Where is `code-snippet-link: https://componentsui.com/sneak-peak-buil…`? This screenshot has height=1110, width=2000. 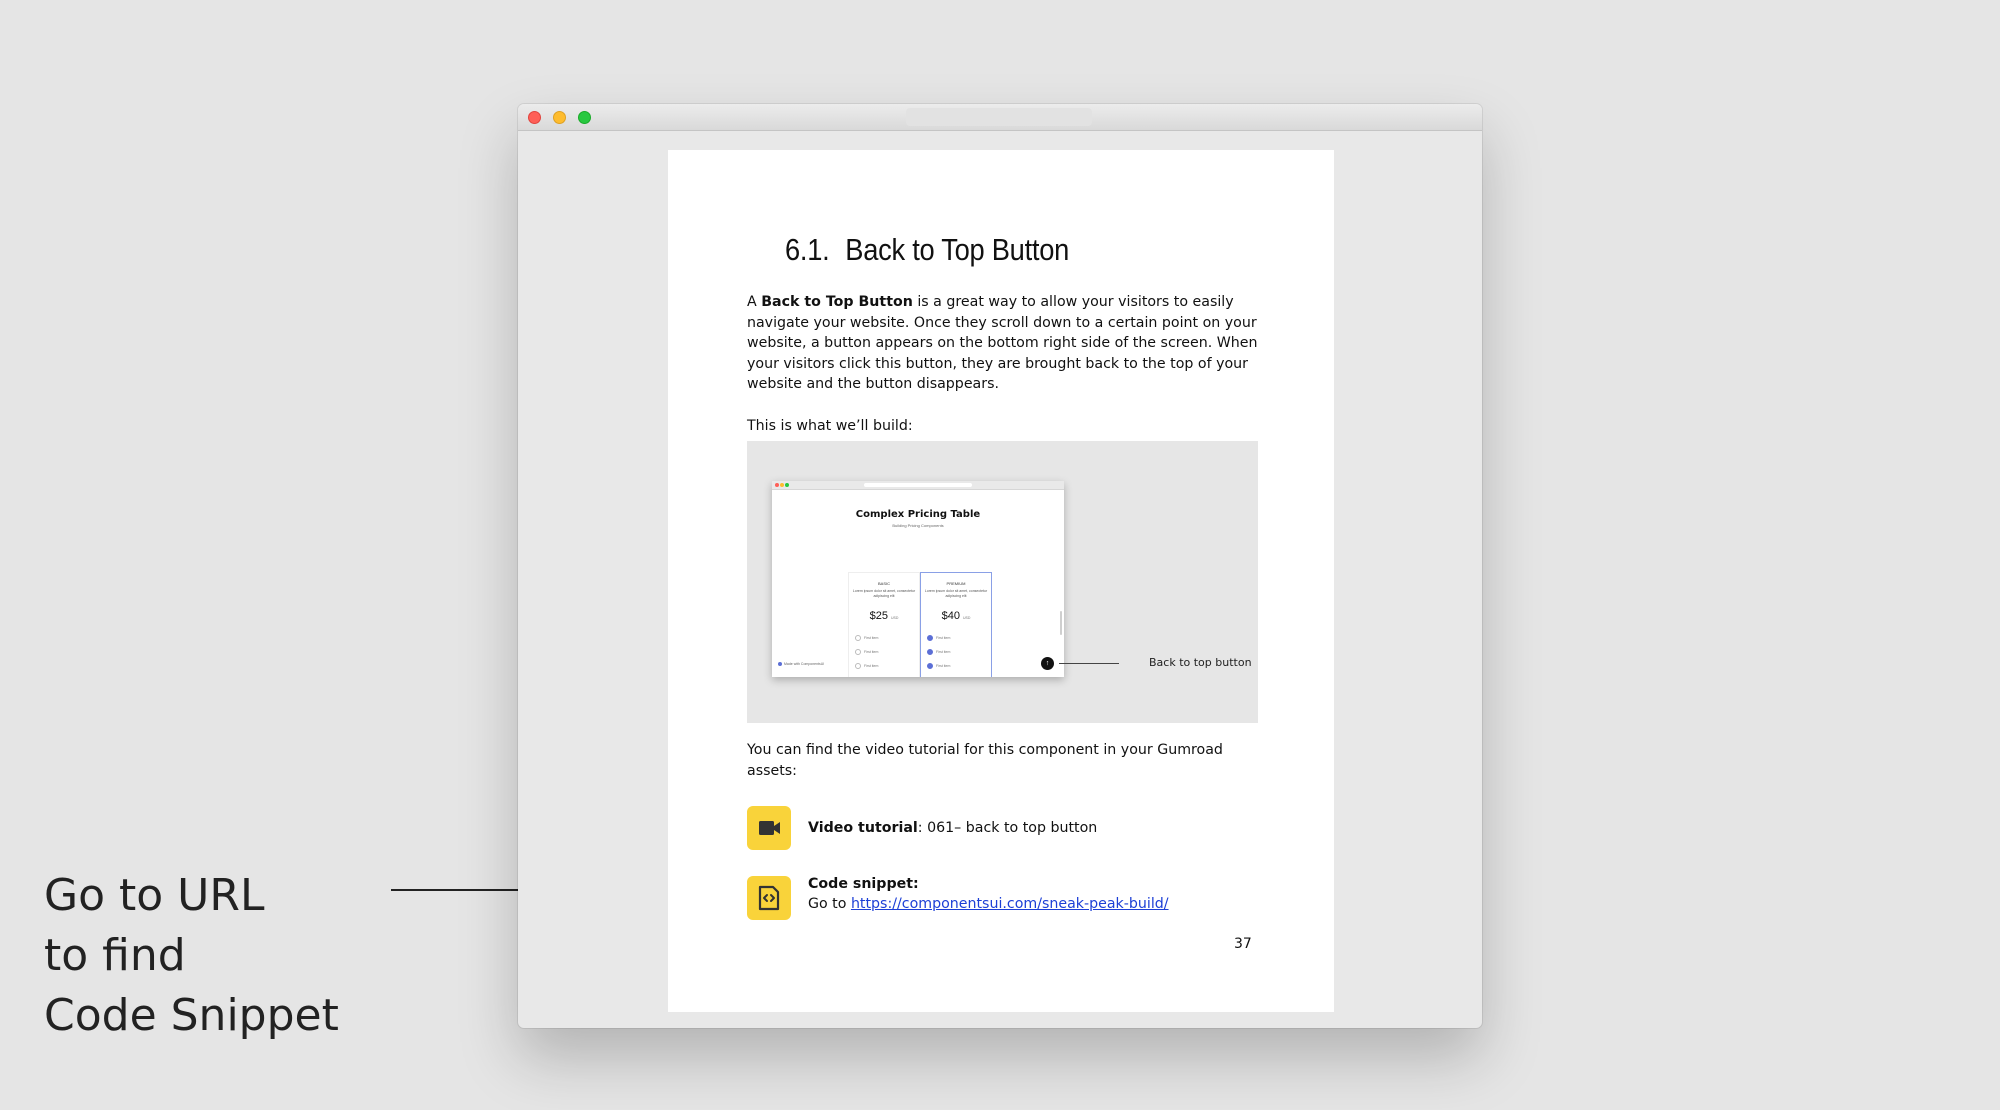
code-snippet-link: https://componentsui.com/sneak-peak-buil… is located at coordinates (1010, 904).